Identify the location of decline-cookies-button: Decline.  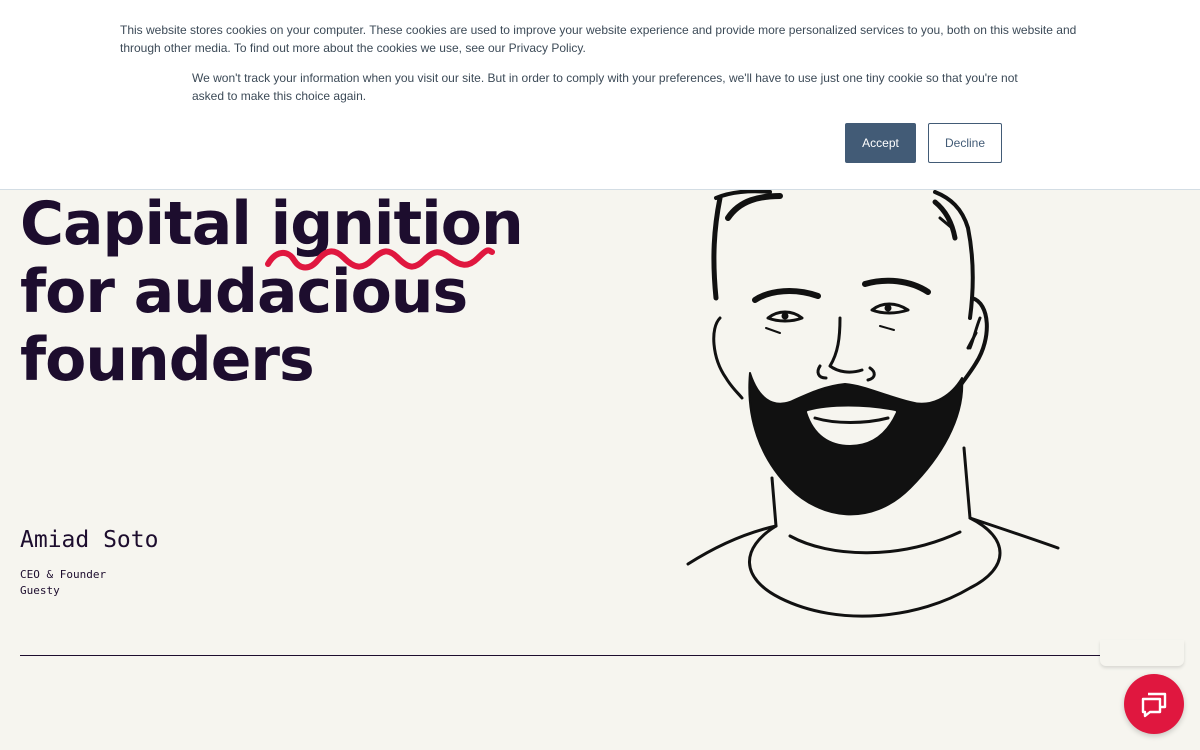
(965, 143).